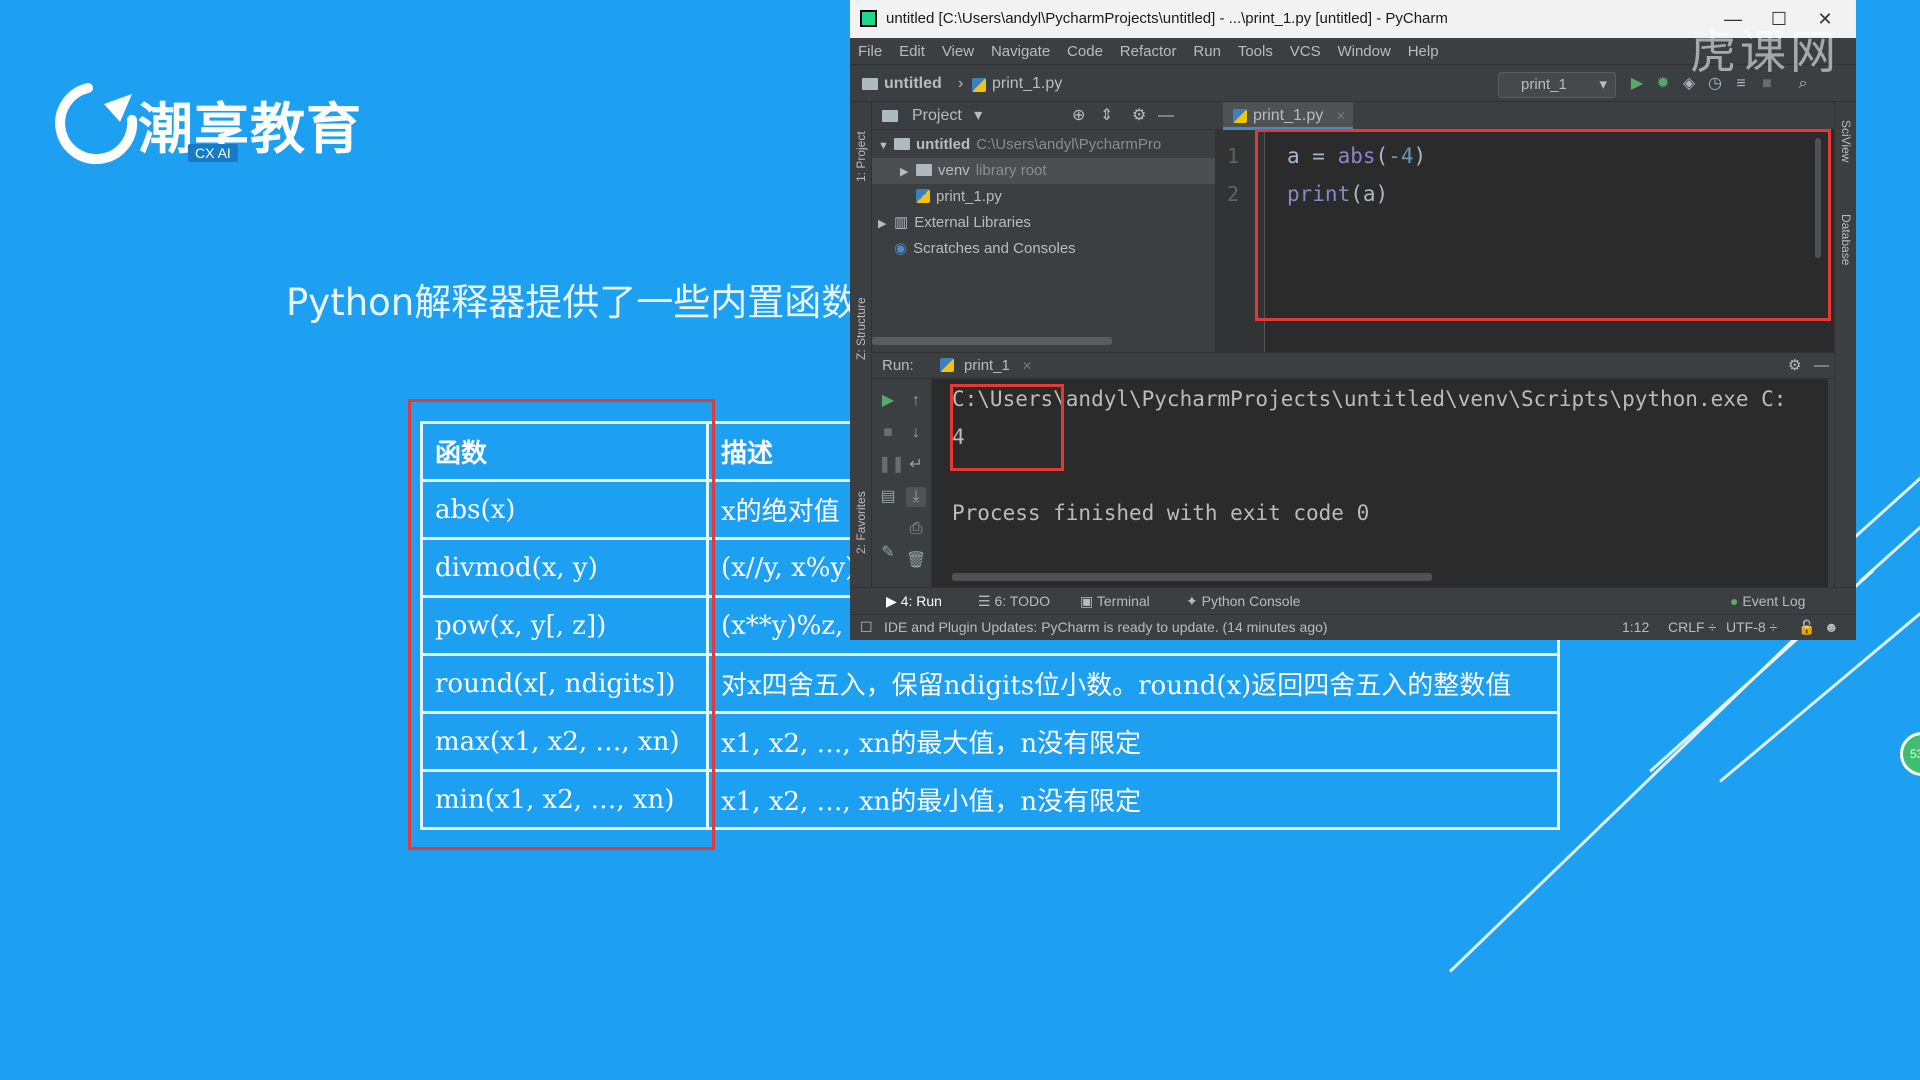 This screenshot has width=1920, height=1080. I want to click on debug-icon: ✹, so click(1663, 84).